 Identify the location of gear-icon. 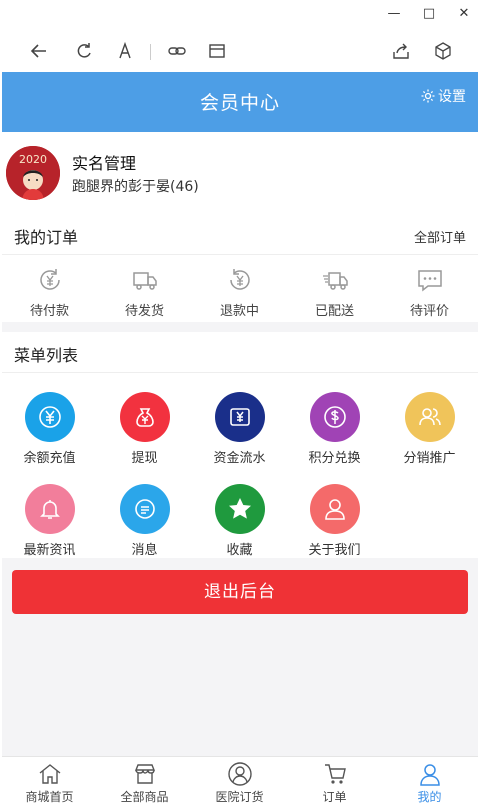
(428, 96).